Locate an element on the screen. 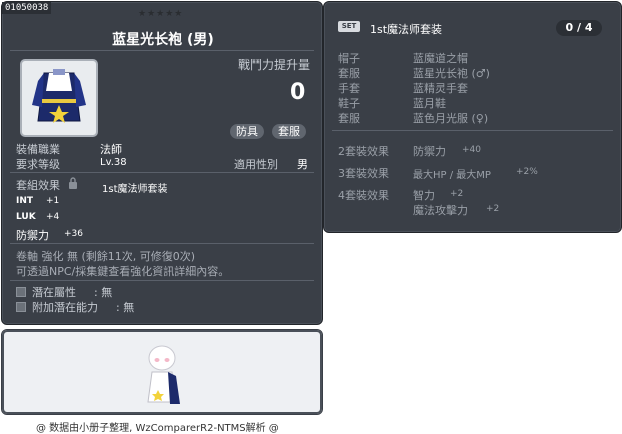 The height and width of the screenshot is (434, 622). tag-armor: 防具 is located at coordinates (247, 131).